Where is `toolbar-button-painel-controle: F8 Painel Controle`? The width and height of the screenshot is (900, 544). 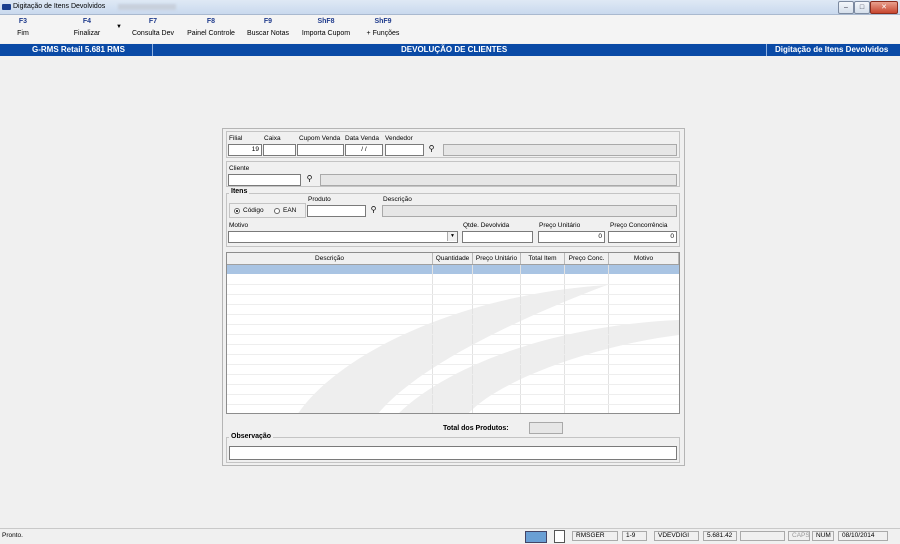 toolbar-button-painel-controle: F8 Painel Controle is located at coordinates (211, 27).